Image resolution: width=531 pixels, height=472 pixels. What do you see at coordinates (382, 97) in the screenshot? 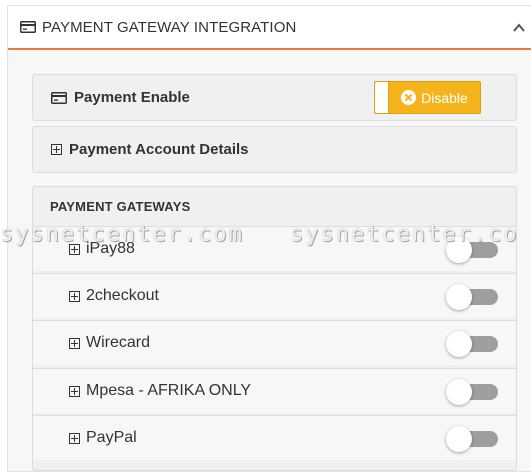
I see `toggle-knob` at bounding box center [382, 97].